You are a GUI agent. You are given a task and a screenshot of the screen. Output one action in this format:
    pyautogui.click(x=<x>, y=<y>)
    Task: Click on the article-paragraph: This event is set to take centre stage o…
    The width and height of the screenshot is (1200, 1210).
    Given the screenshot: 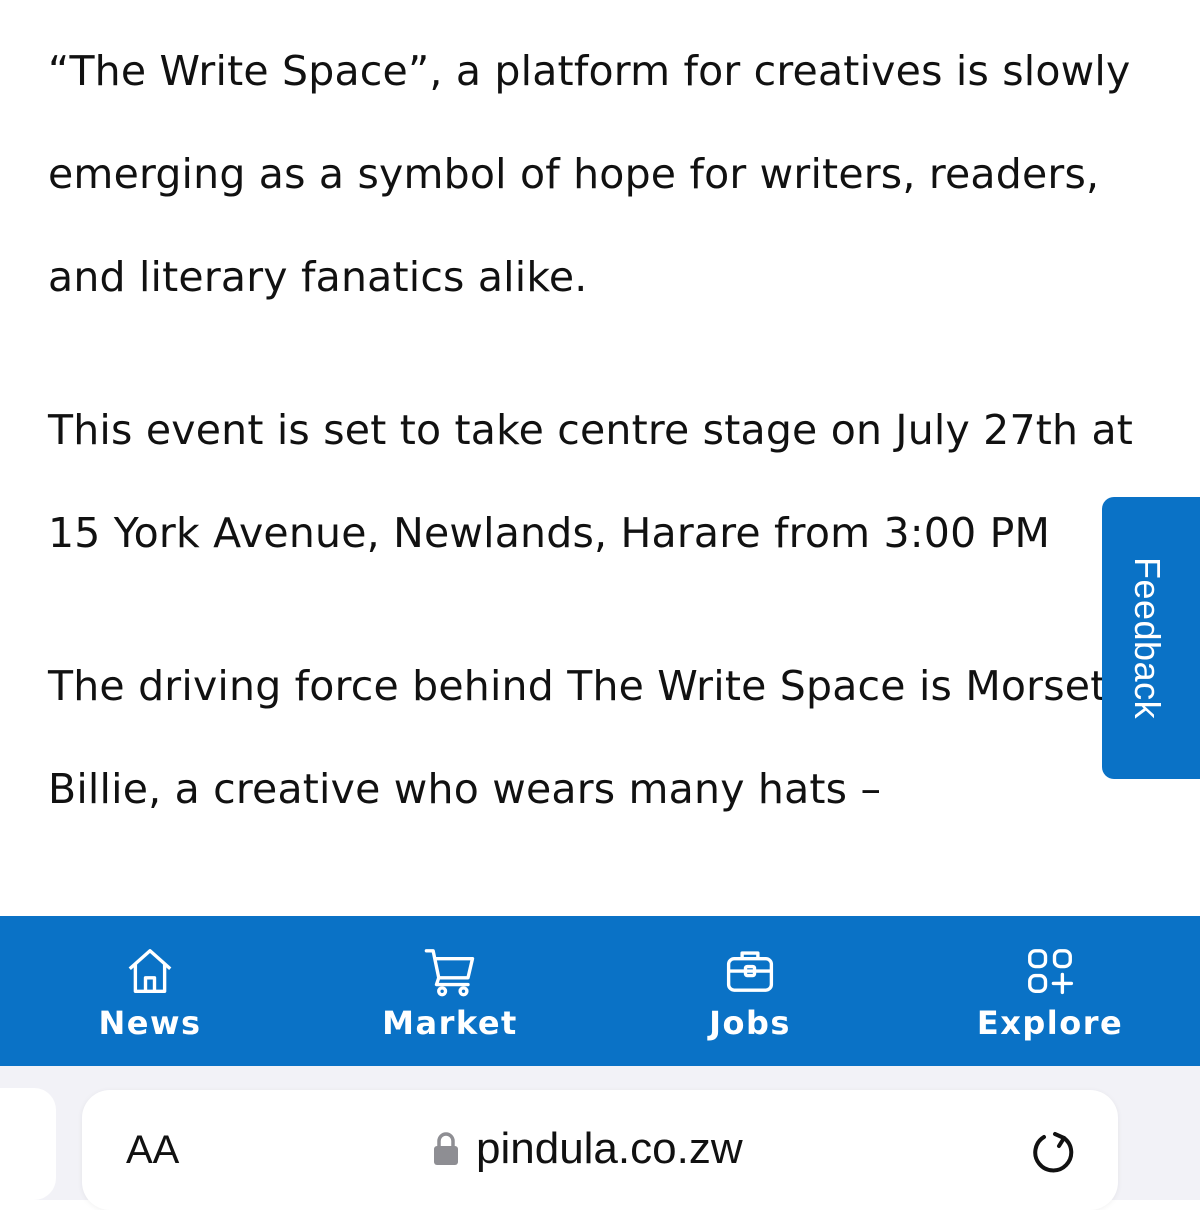 What is the action you would take?
    pyautogui.click(x=591, y=481)
    